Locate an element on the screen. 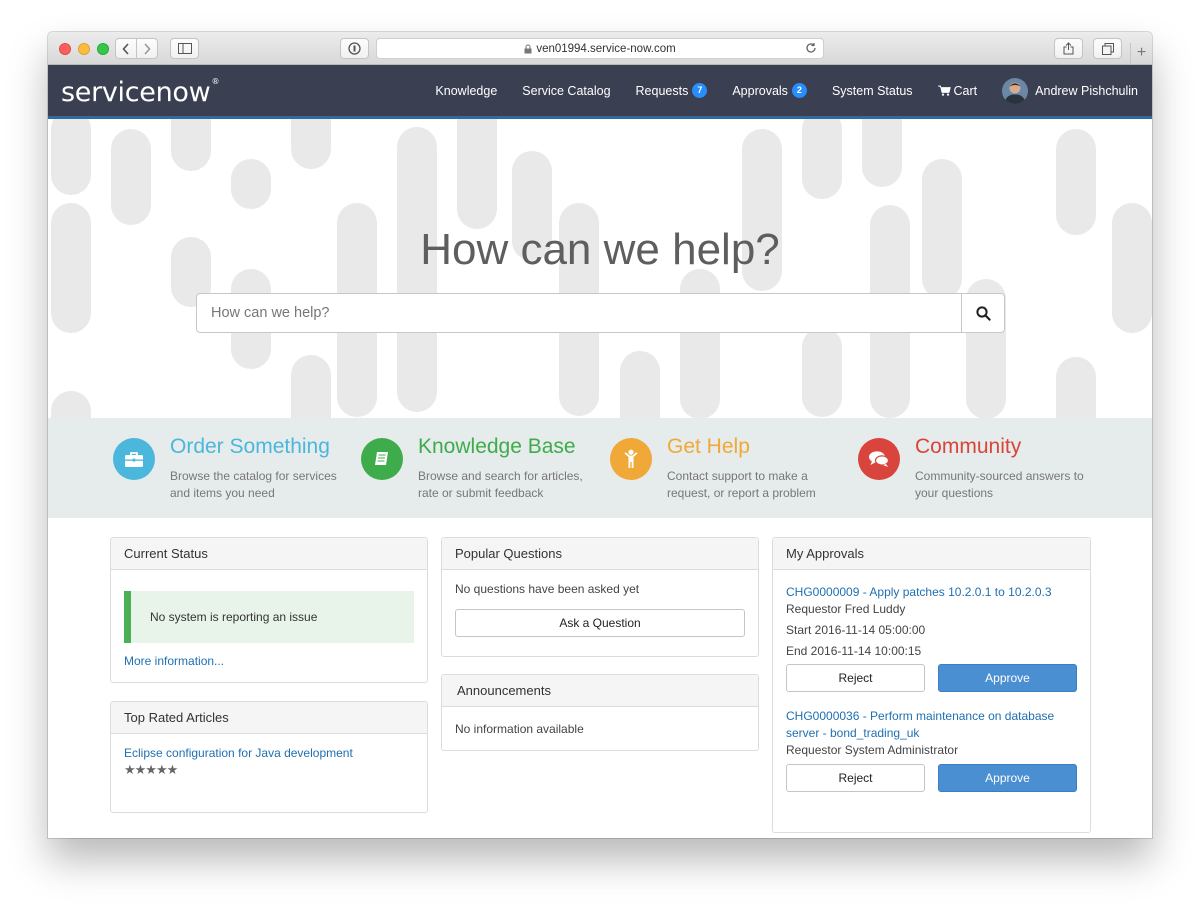  approval-end: End 2016-11-14 10:00:15 is located at coordinates (854, 651).